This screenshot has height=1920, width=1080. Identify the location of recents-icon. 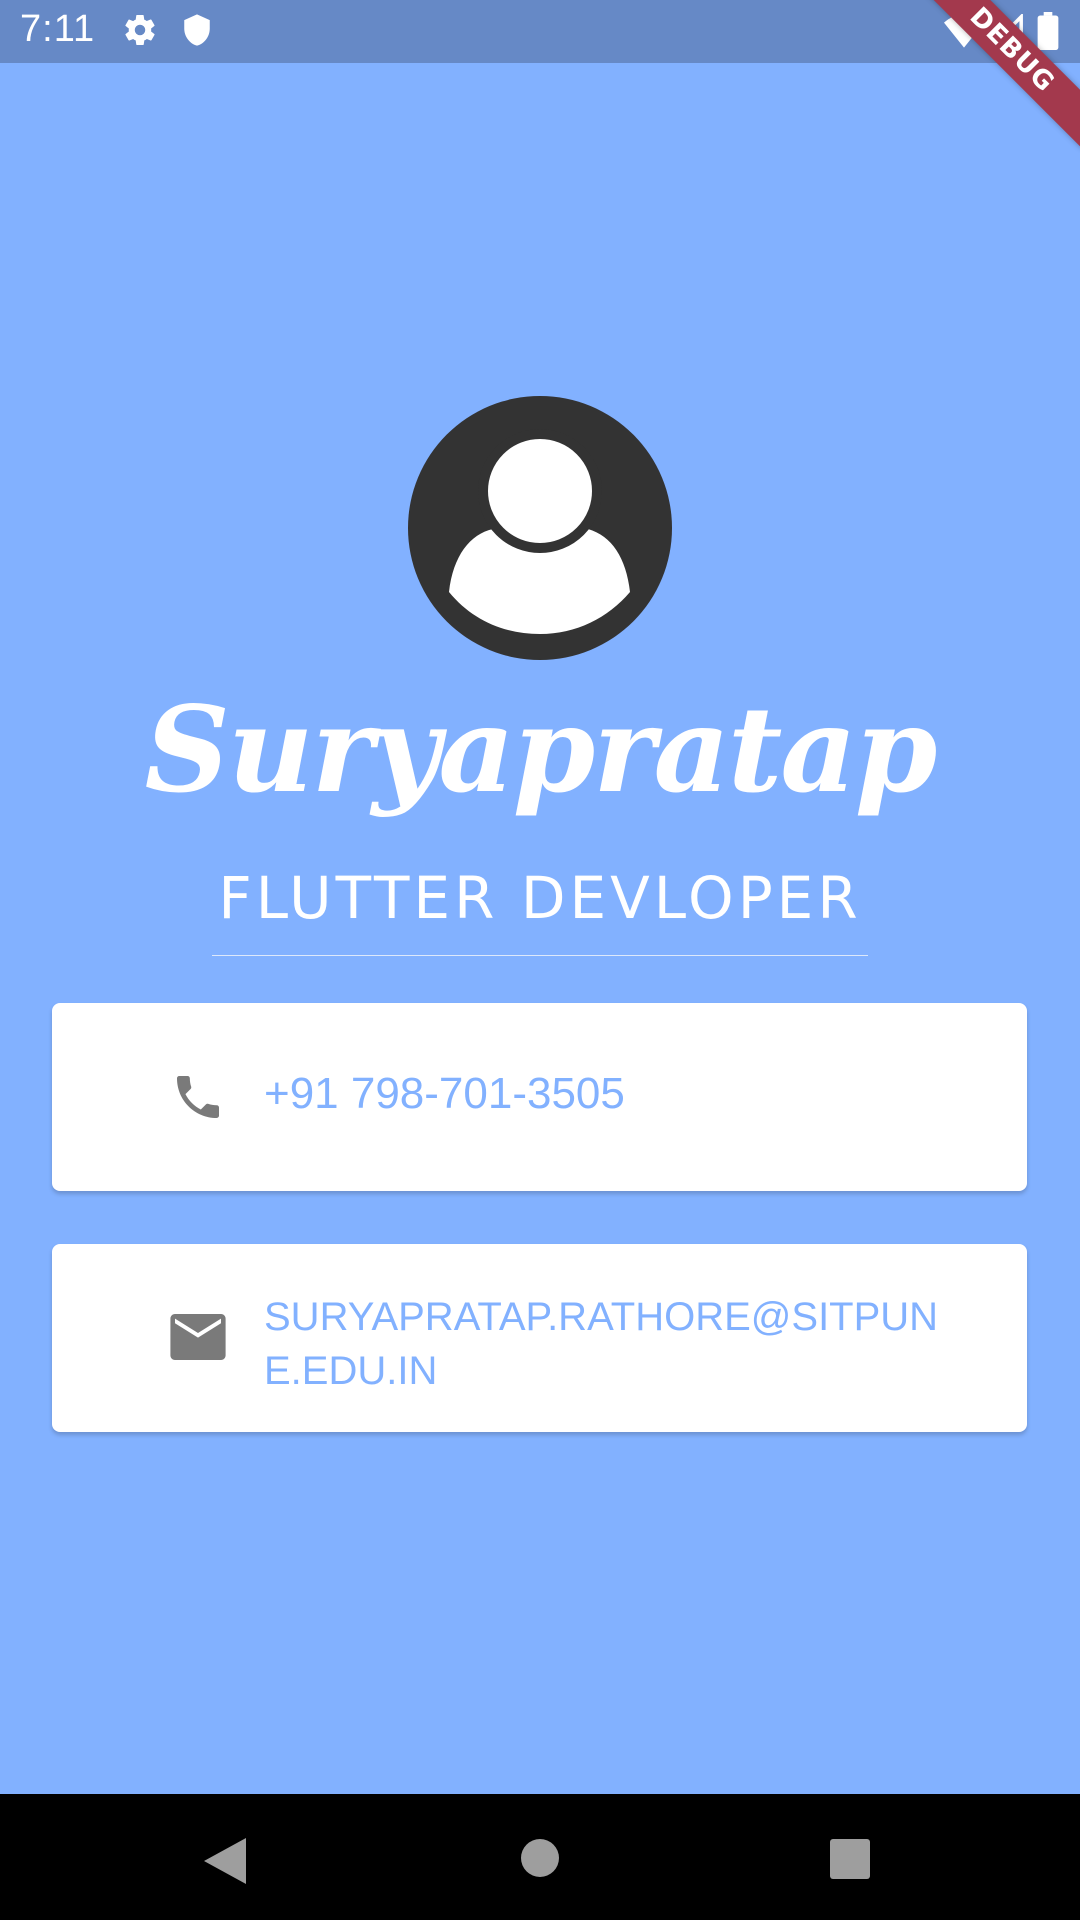
(850, 1861).